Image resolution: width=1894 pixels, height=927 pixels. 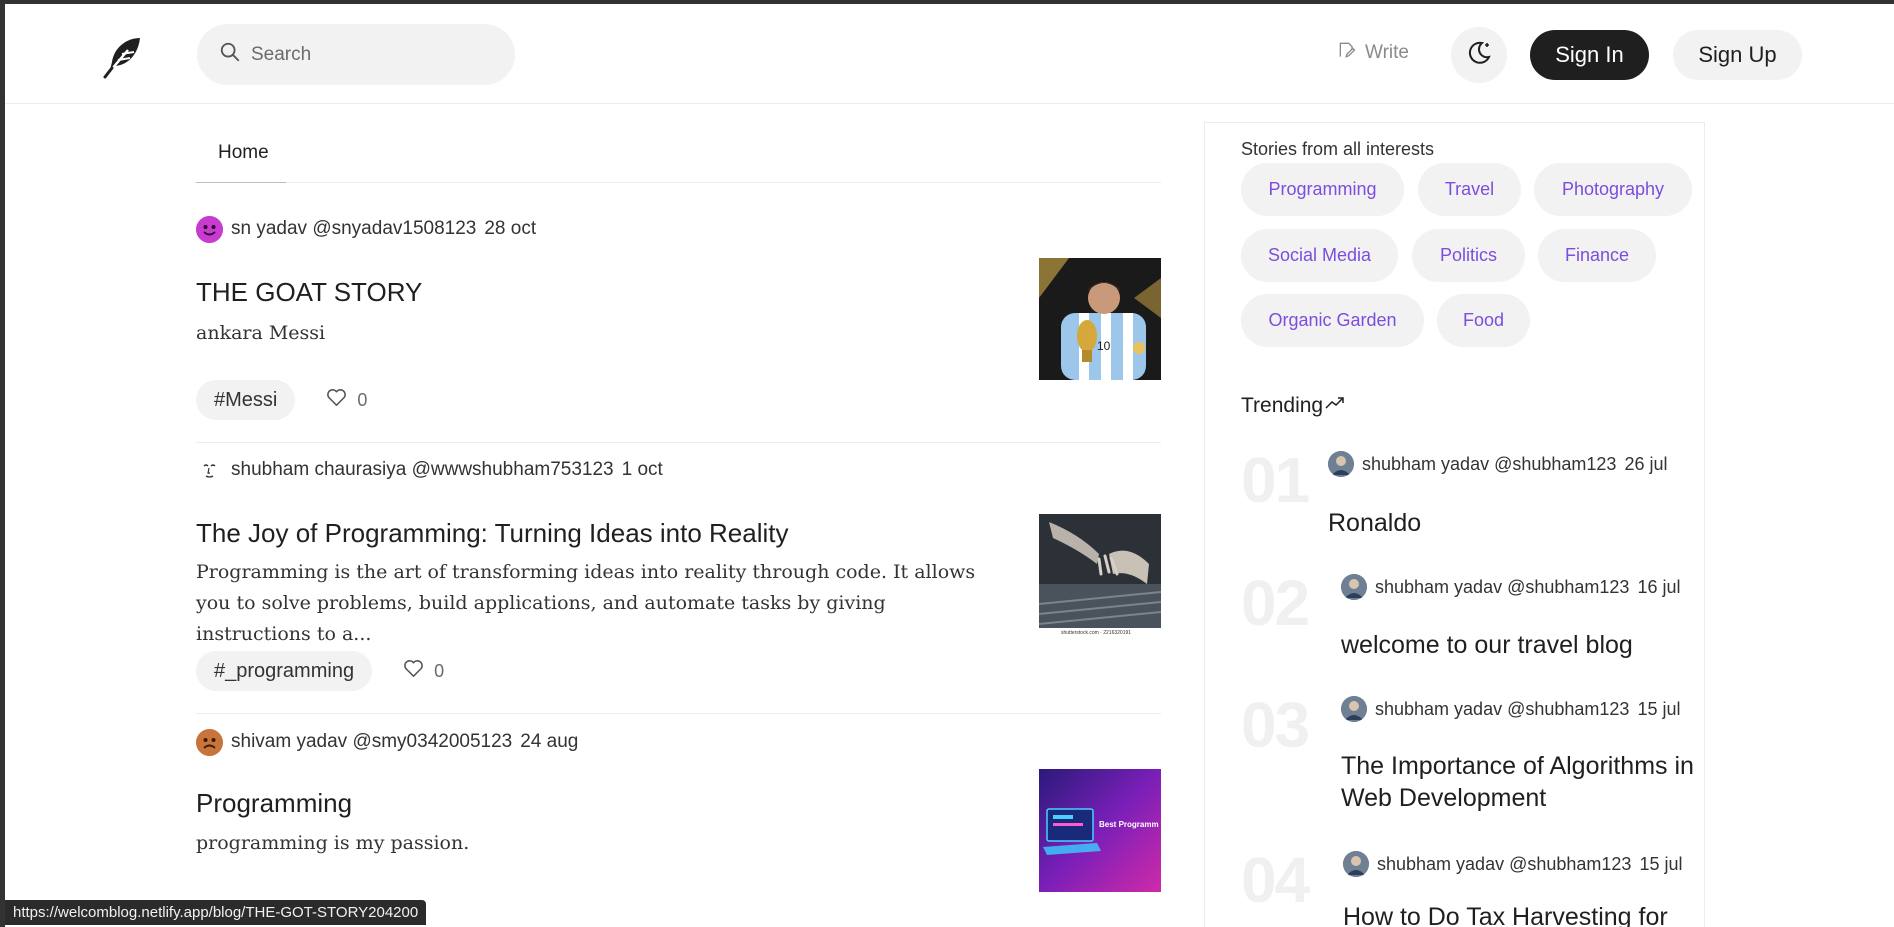 What do you see at coordinates (1338, 149) in the screenshot?
I see `interests-heading: Stories from all interests` at bounding box center [1338, 149].